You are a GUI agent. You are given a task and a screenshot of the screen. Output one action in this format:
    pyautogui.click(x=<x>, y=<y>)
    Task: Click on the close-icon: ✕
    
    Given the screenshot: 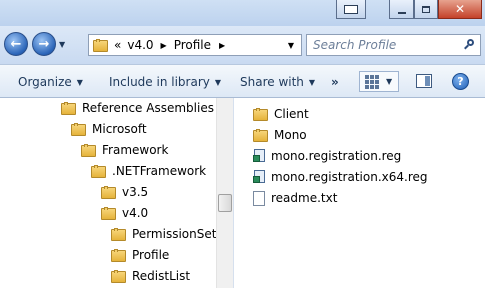 What is the action you would take?
    pyautogui.click(x=460, y=9)
    